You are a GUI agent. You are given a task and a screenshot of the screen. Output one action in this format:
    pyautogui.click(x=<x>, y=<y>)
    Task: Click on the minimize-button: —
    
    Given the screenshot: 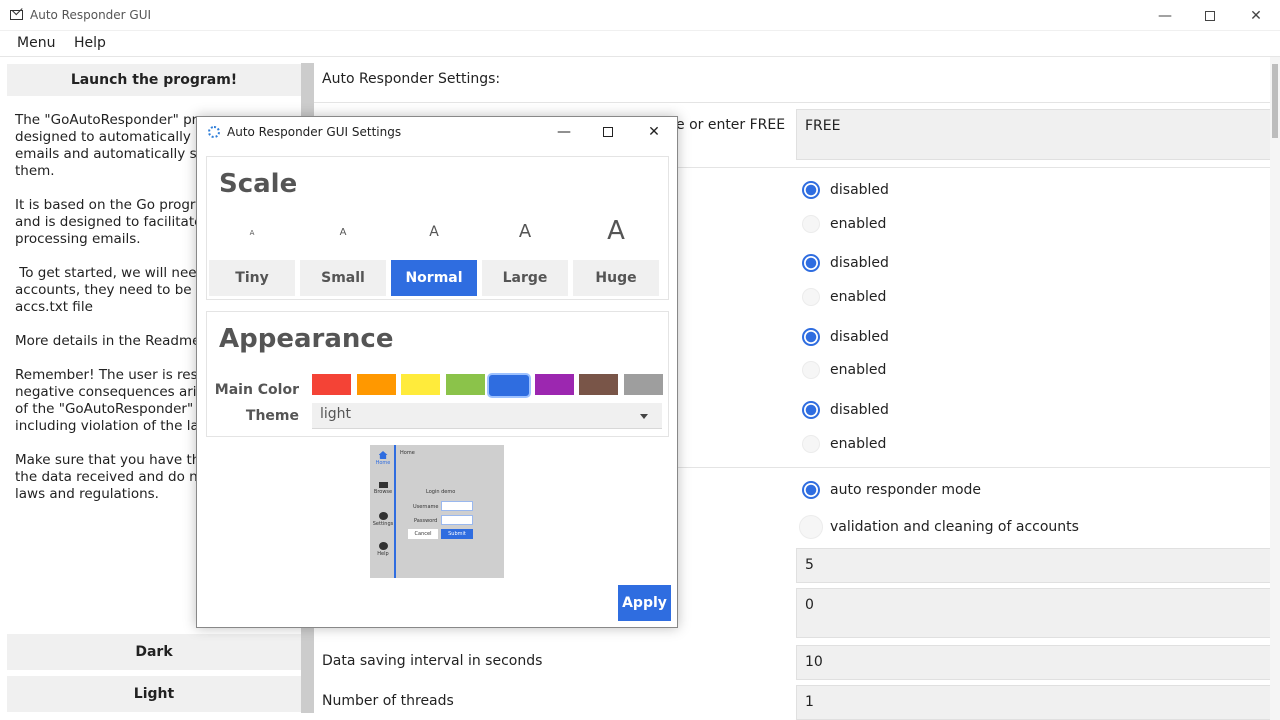 What is the action you would take?
    pyautogui.click(x=1165, y=15)
    